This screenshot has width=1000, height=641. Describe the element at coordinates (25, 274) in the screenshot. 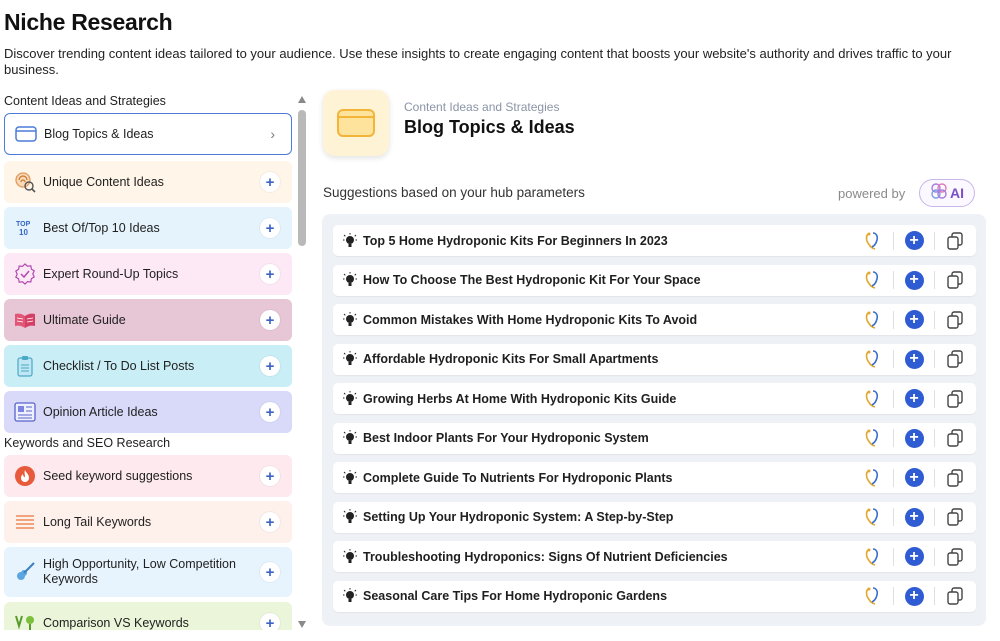

I see `badge-check-icon` at that location.